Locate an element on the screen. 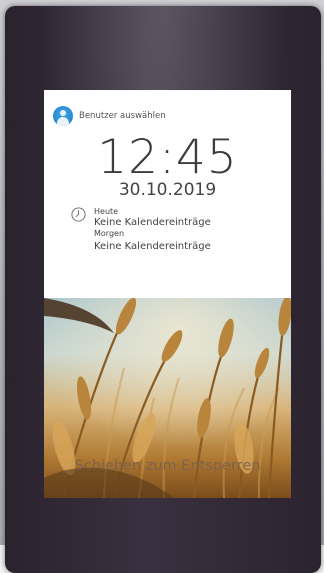 The width and height of the screenshot is (324, 573). calendar-tomorrow-heading: Morgen is located at coordinates (109, 233).